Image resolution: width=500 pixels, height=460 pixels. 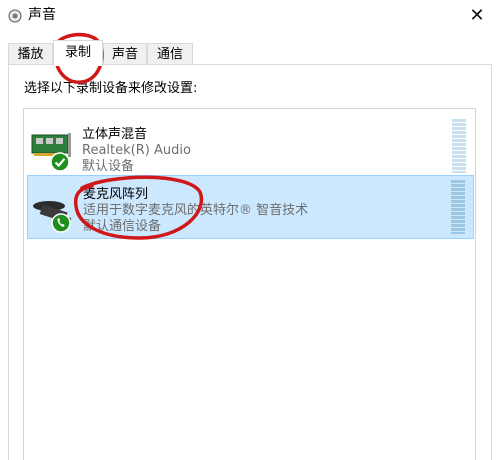 I want to click on window-title: 声音, so click(x=42, y=15).